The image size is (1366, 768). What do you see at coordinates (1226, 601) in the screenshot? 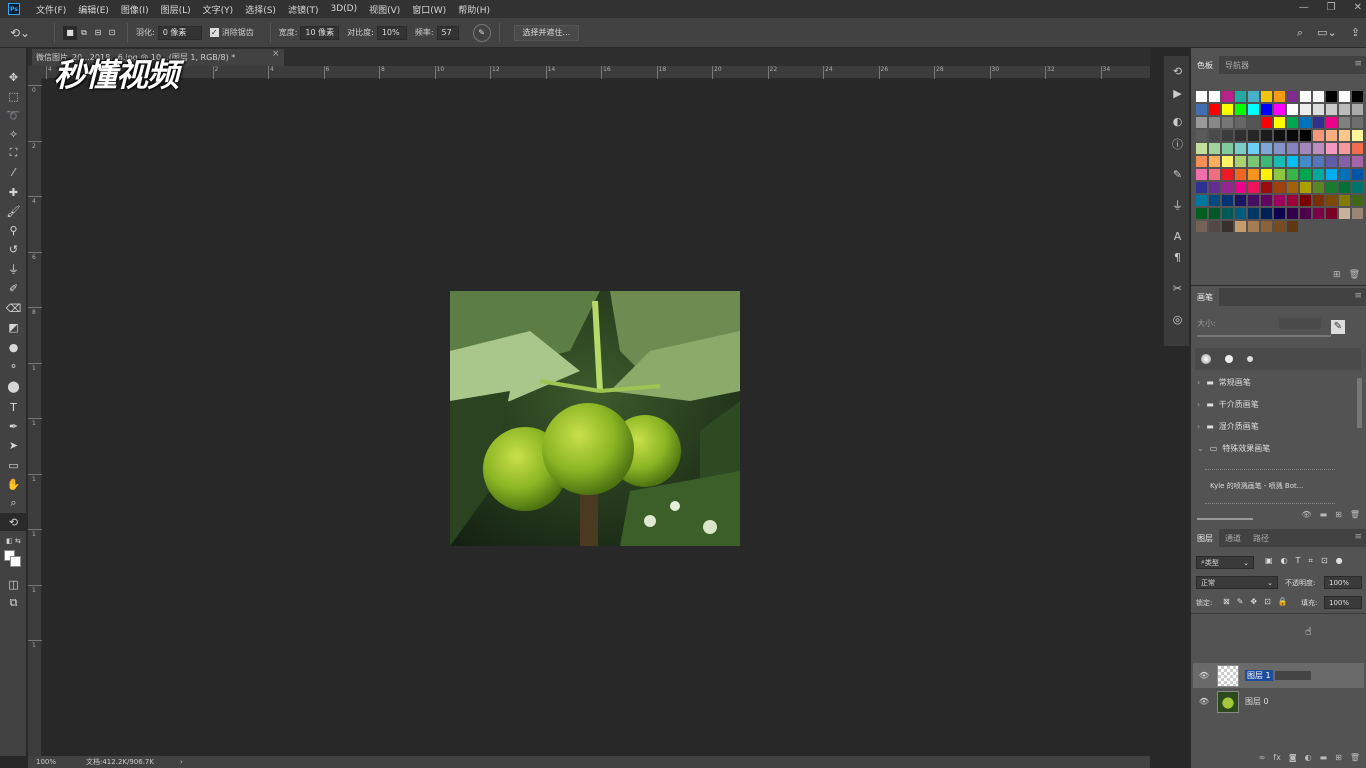
I see `lock-transparent-icon: ⊠` at bounding box center [1226, 601].